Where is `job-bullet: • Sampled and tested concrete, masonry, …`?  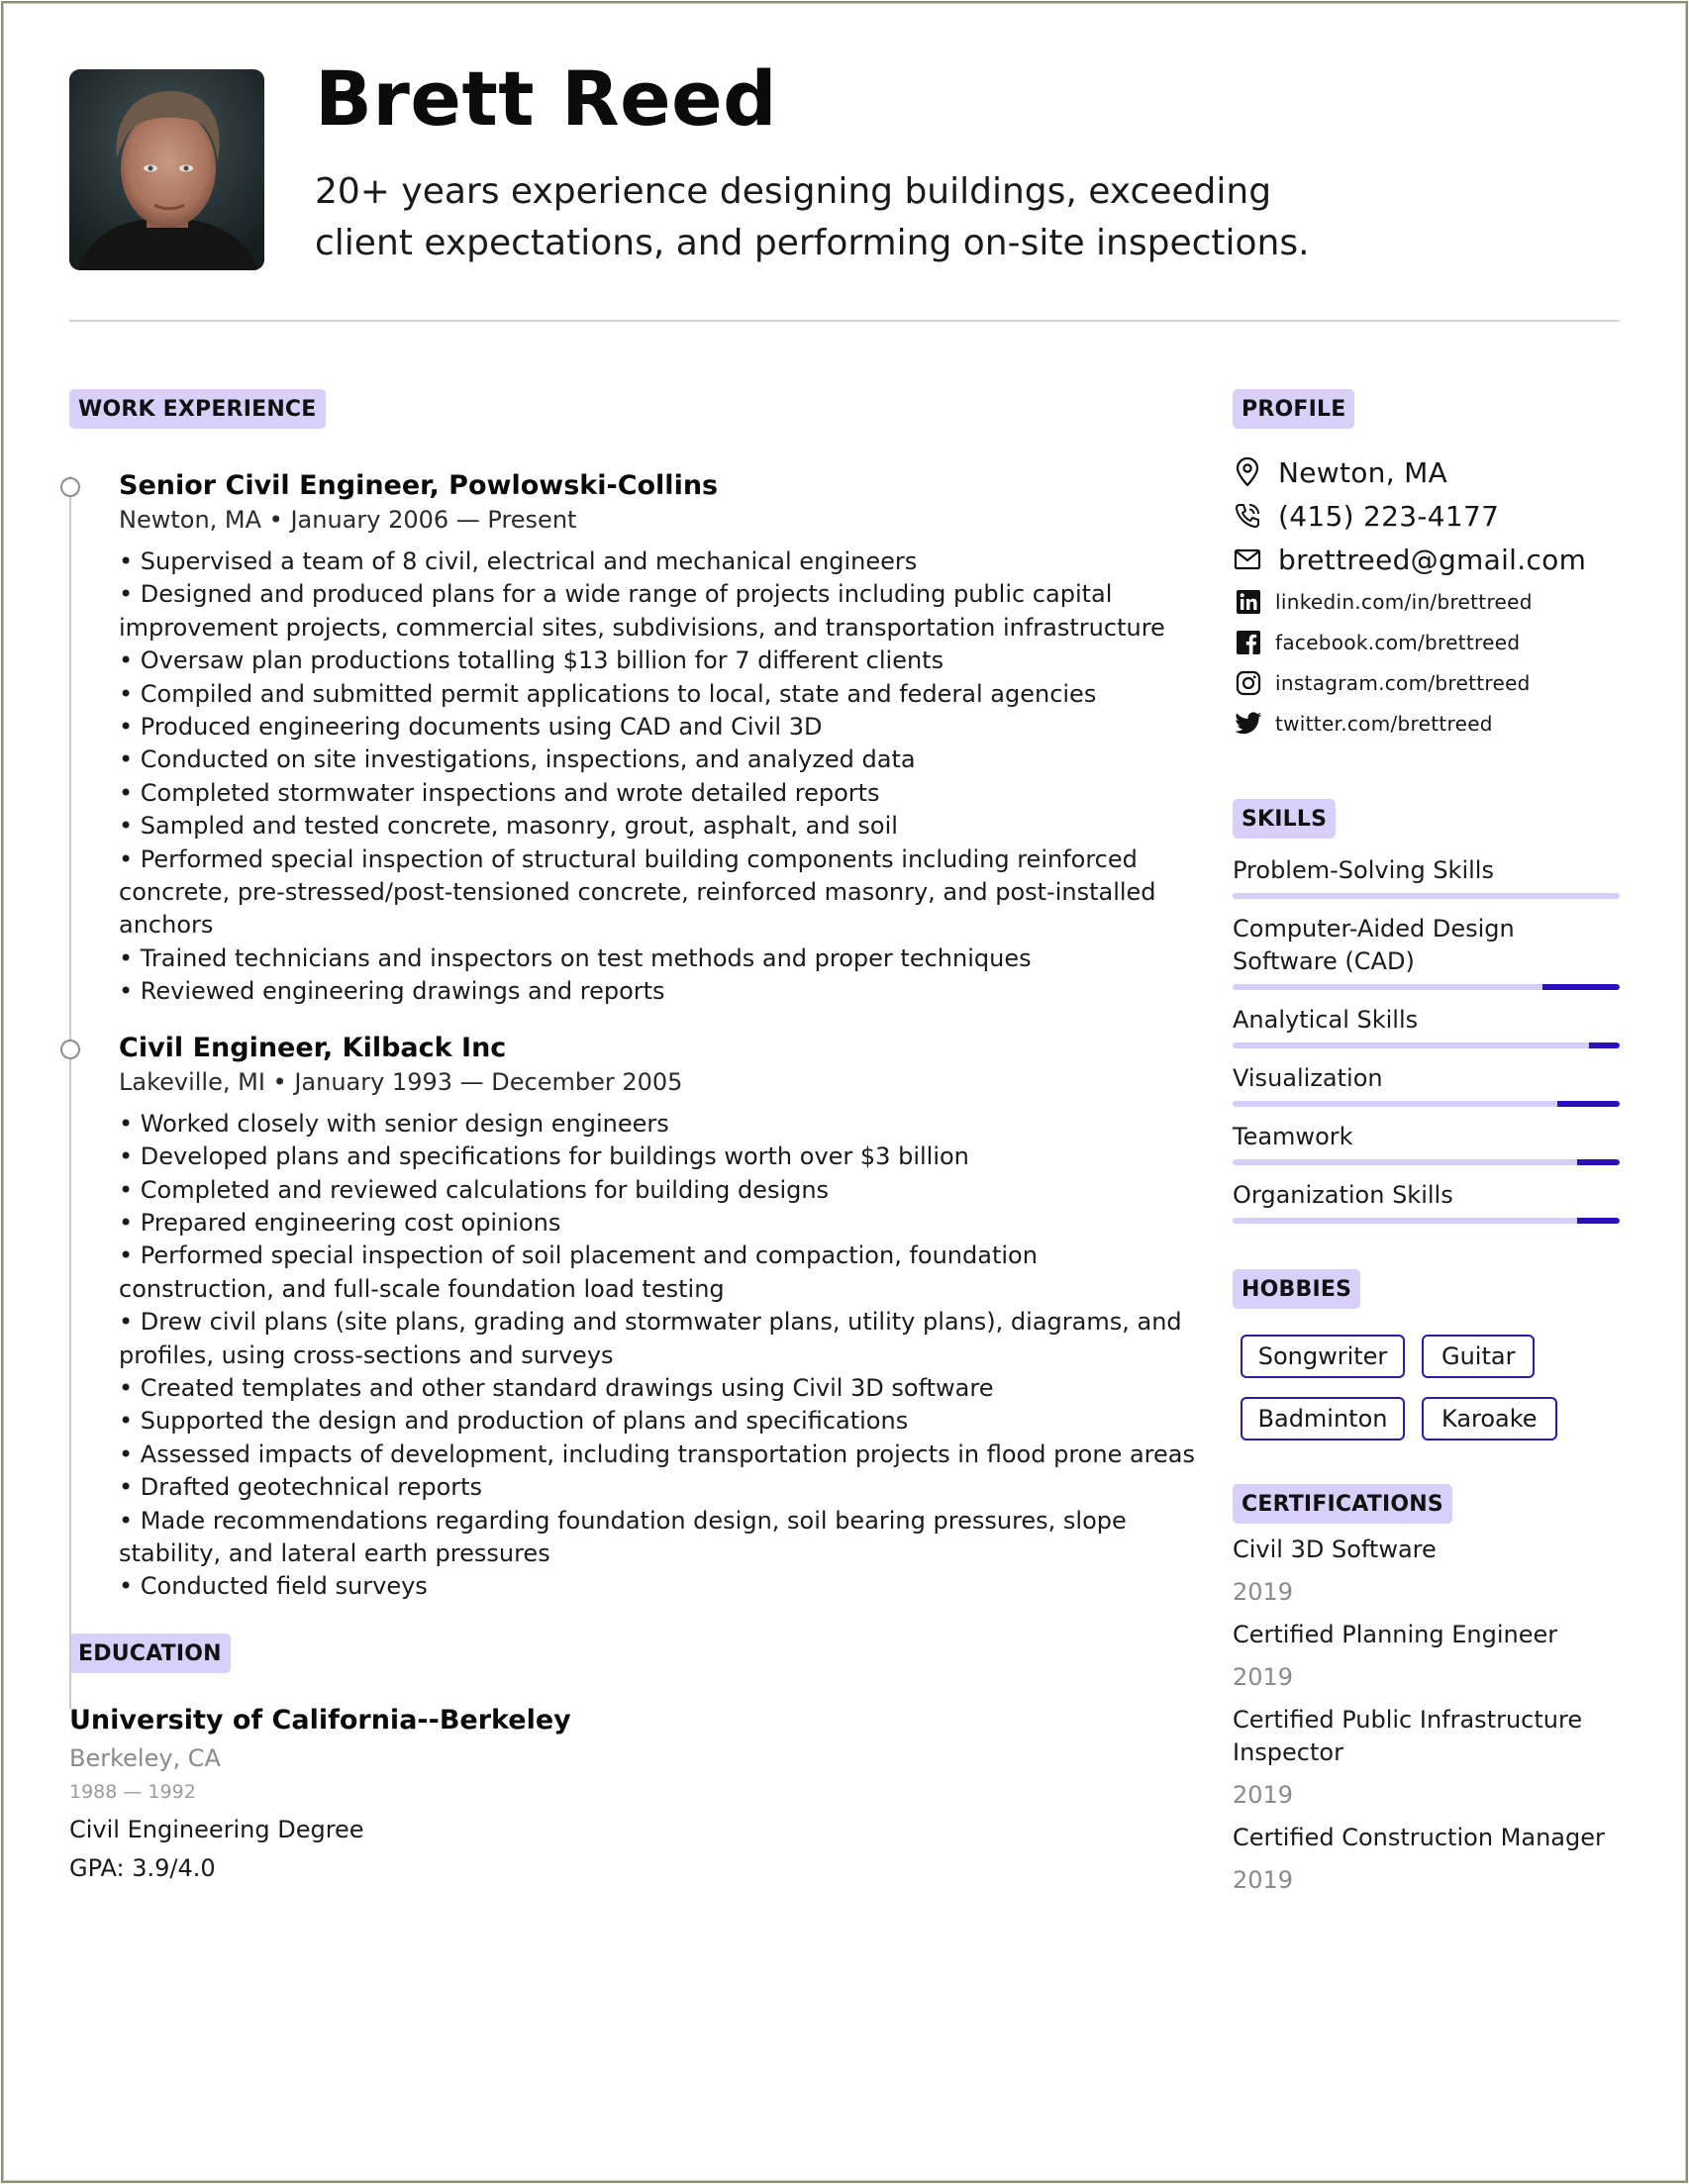
job-bullet: • Sampled and tested concrete, masonry, … is located at coordinates (508, 826).